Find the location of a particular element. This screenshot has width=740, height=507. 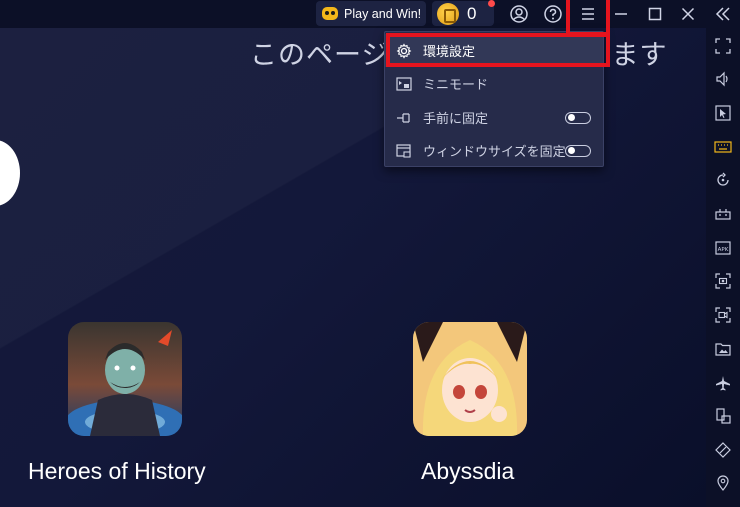

robot-icon is located at coordinates (330, 13).